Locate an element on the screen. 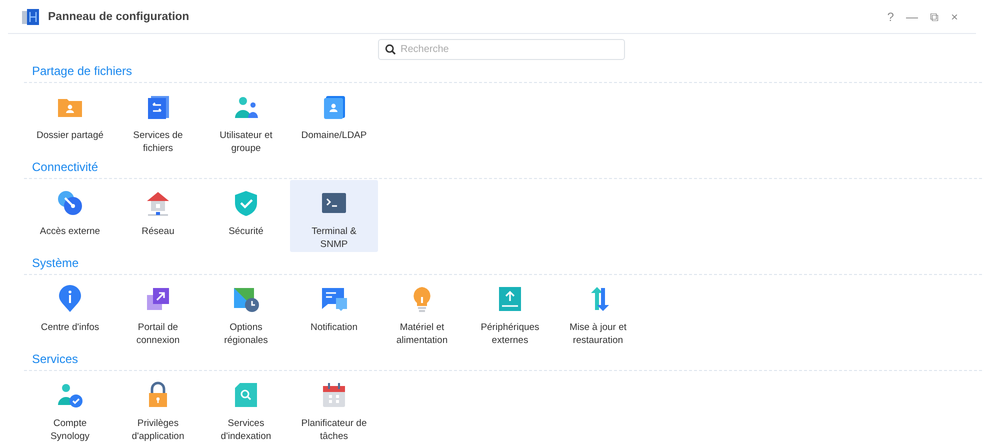 The image size is (984, 442). item-label: Dossier partagé is located at coordinates (70, 135).